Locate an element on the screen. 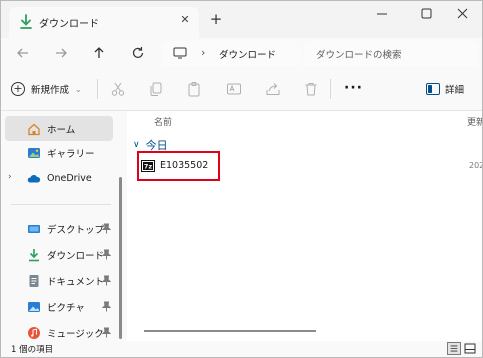  sidebar-item-label: ミュージック is located at coordinates (75, 334).